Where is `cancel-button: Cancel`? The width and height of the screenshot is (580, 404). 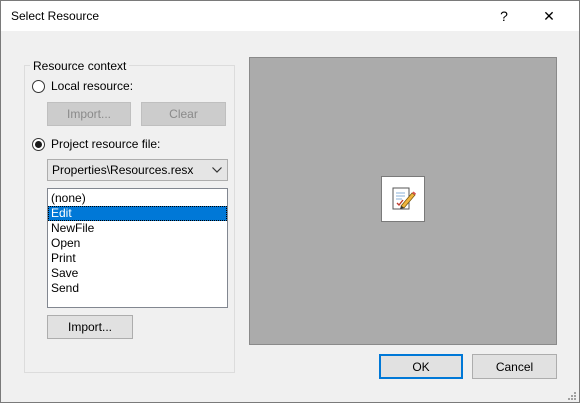
cancel-button: Cancel is located at coordinates (514, 366).